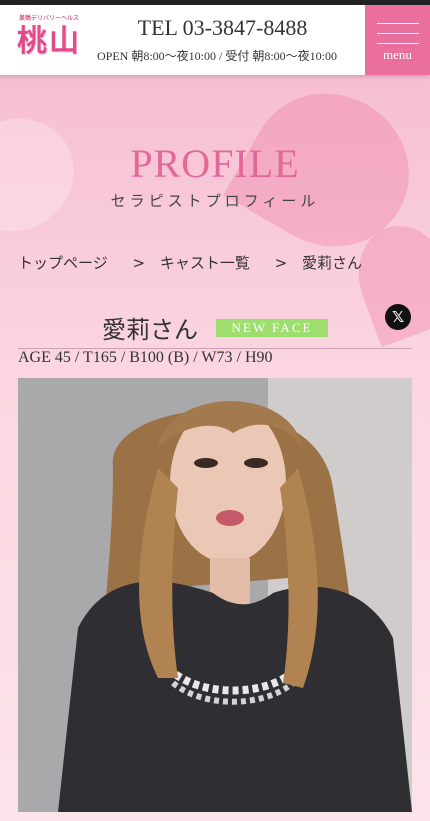 The height and width of the screenshot is (821, 430). I want to click on menu-label: menu, so click(397, 54).